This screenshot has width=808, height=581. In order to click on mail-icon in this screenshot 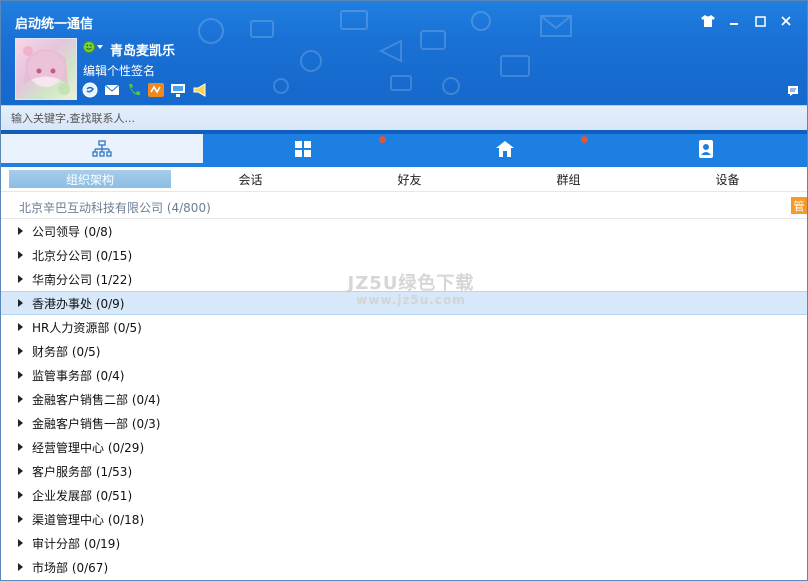, I will do `click(112, 89)`.